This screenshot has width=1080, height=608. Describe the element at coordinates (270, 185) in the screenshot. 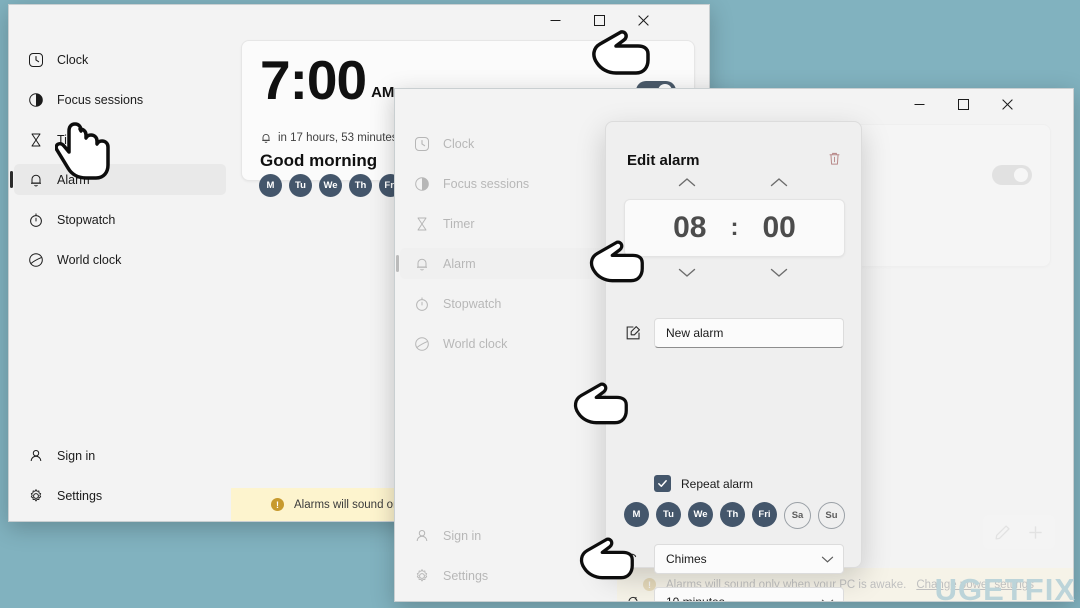

I see `day-chip: M` at that location.